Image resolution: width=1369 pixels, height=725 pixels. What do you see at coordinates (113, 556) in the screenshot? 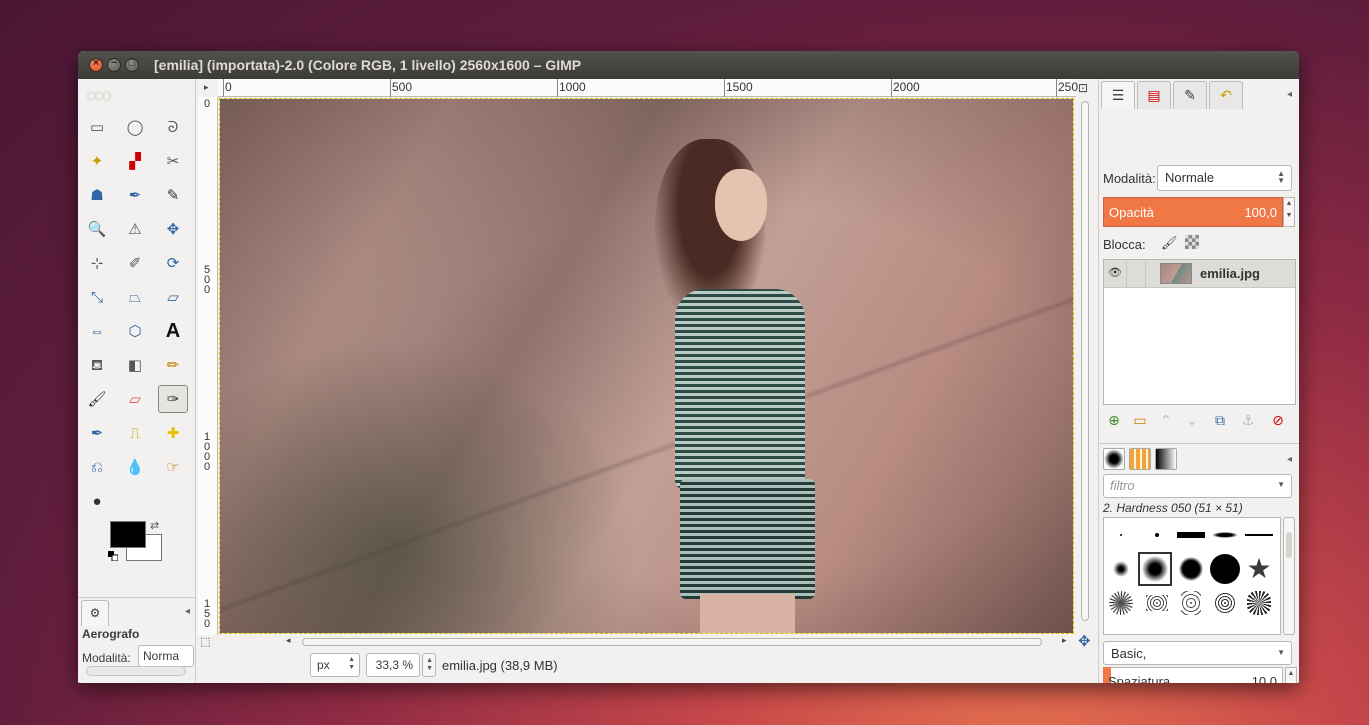
I see `default-colors-icon` at bounding box center [113, 556].